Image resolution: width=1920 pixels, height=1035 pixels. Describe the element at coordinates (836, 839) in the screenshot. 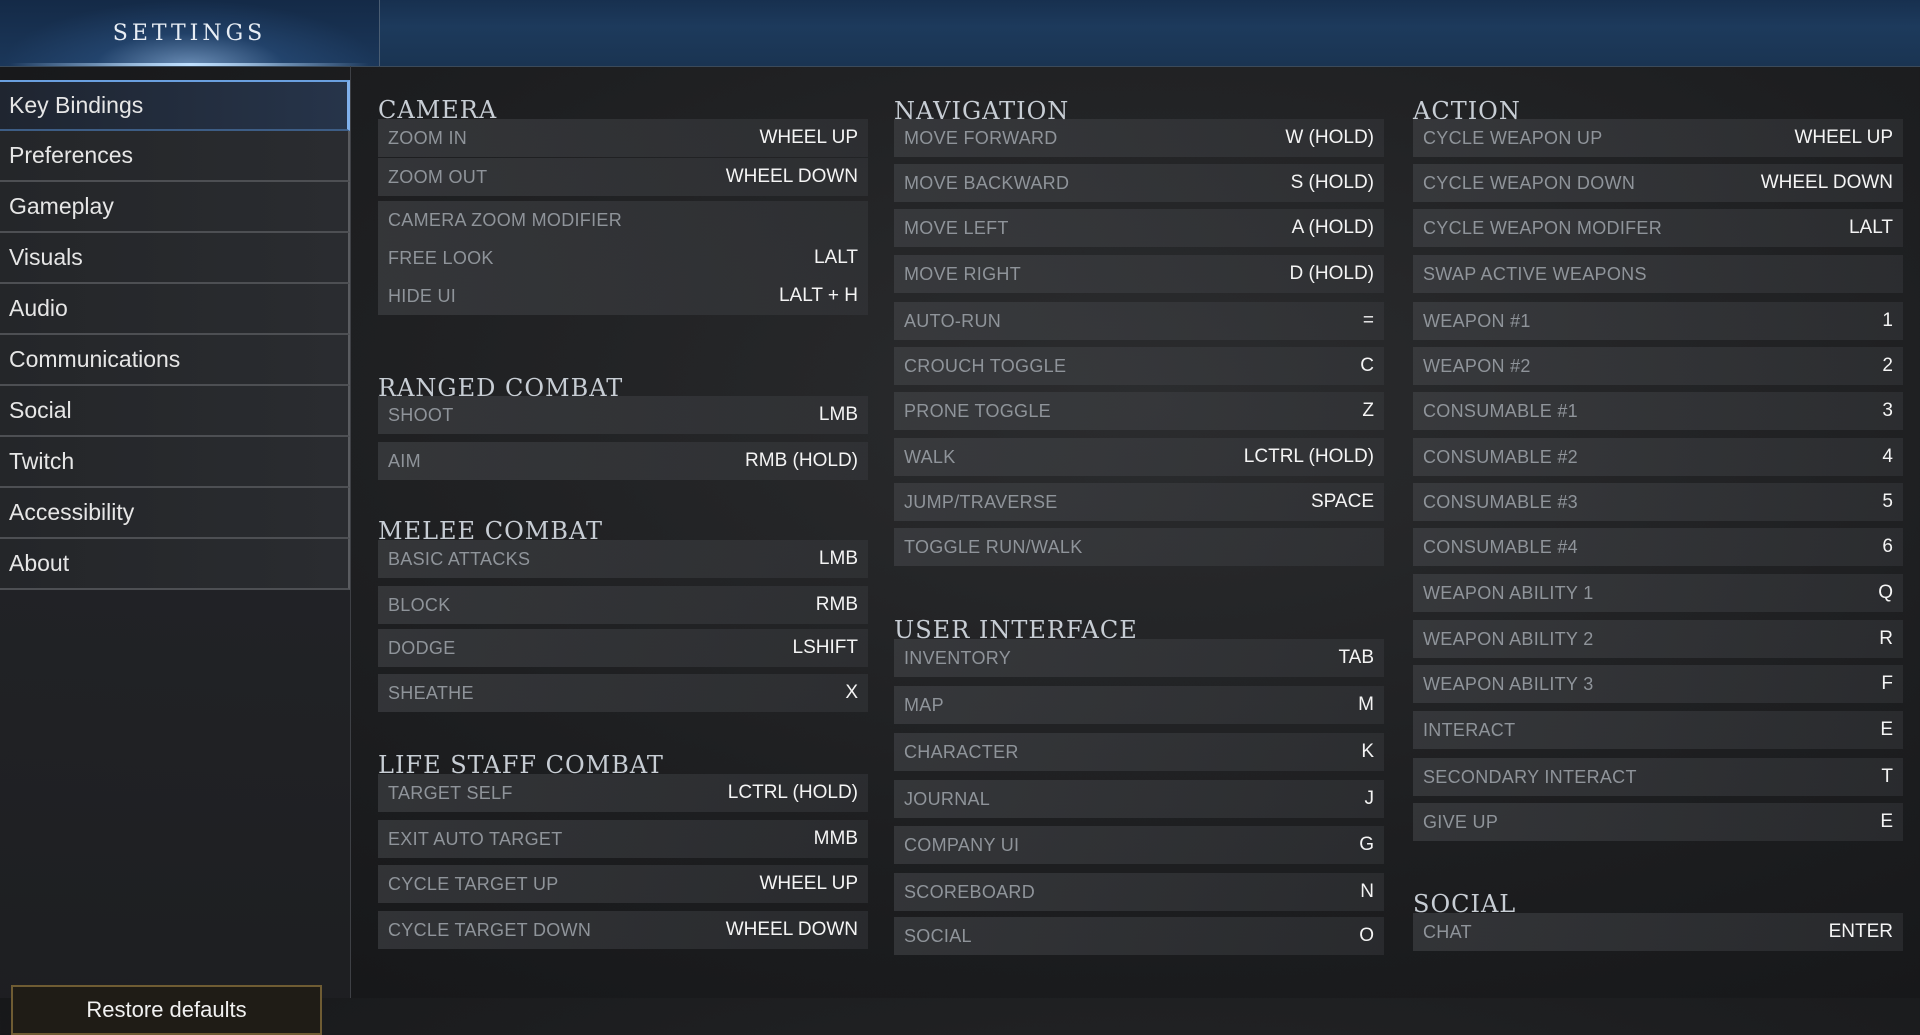

I see `binding-key-value: MMB` at that location.